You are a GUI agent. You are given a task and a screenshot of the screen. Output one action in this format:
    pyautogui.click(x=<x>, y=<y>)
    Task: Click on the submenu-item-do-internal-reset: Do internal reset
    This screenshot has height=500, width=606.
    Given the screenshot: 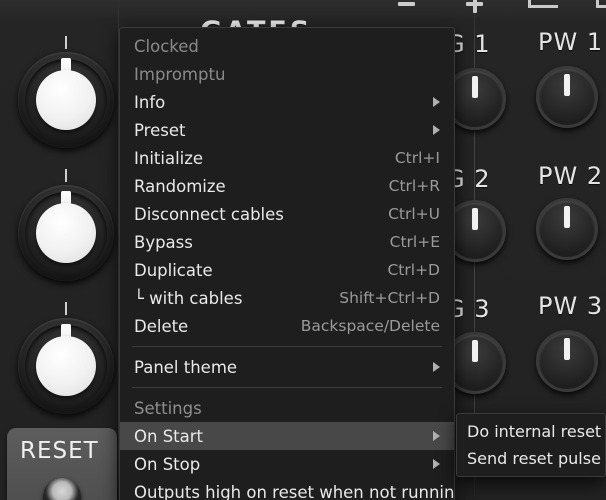 What is the action you would take?
    pyautogui.click(x=531, y=431)
    